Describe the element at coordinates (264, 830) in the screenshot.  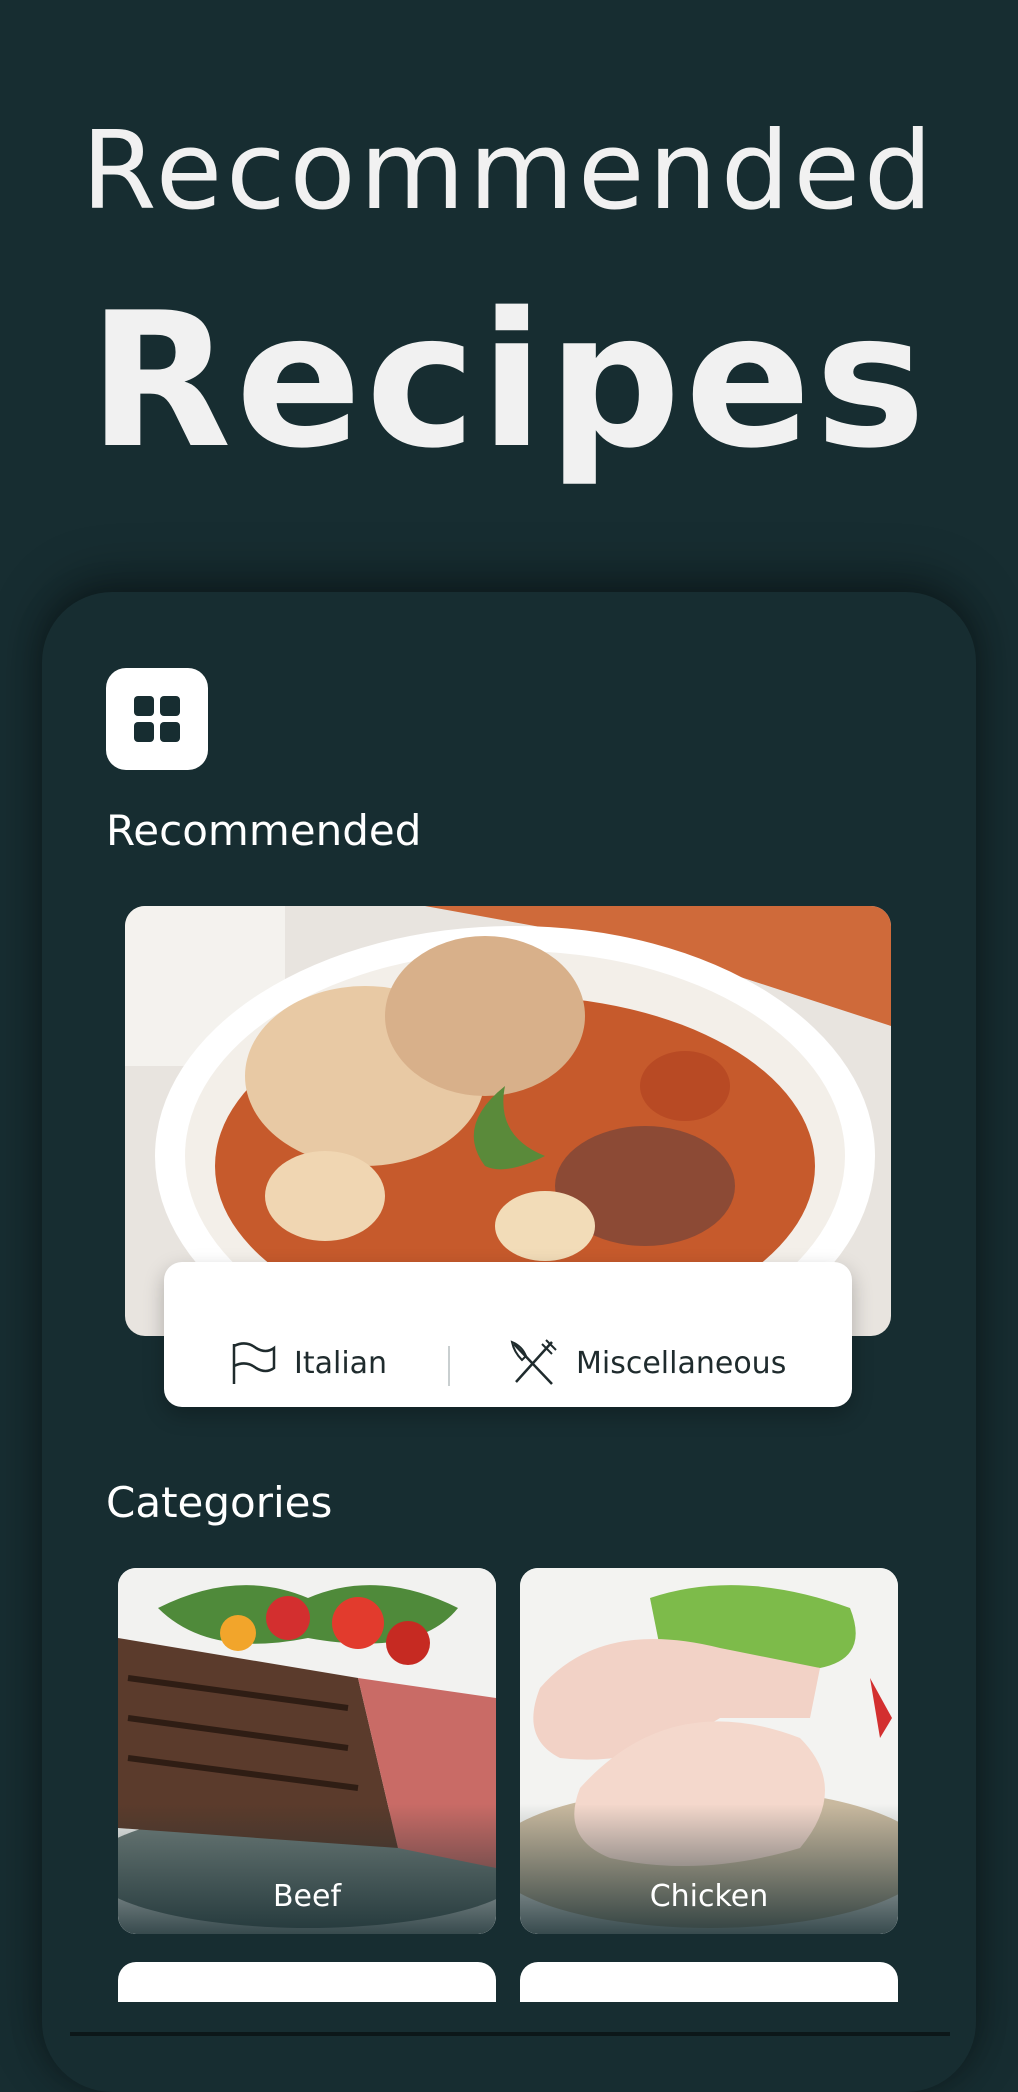
I see `recommended-heading: Recommended` at that location.